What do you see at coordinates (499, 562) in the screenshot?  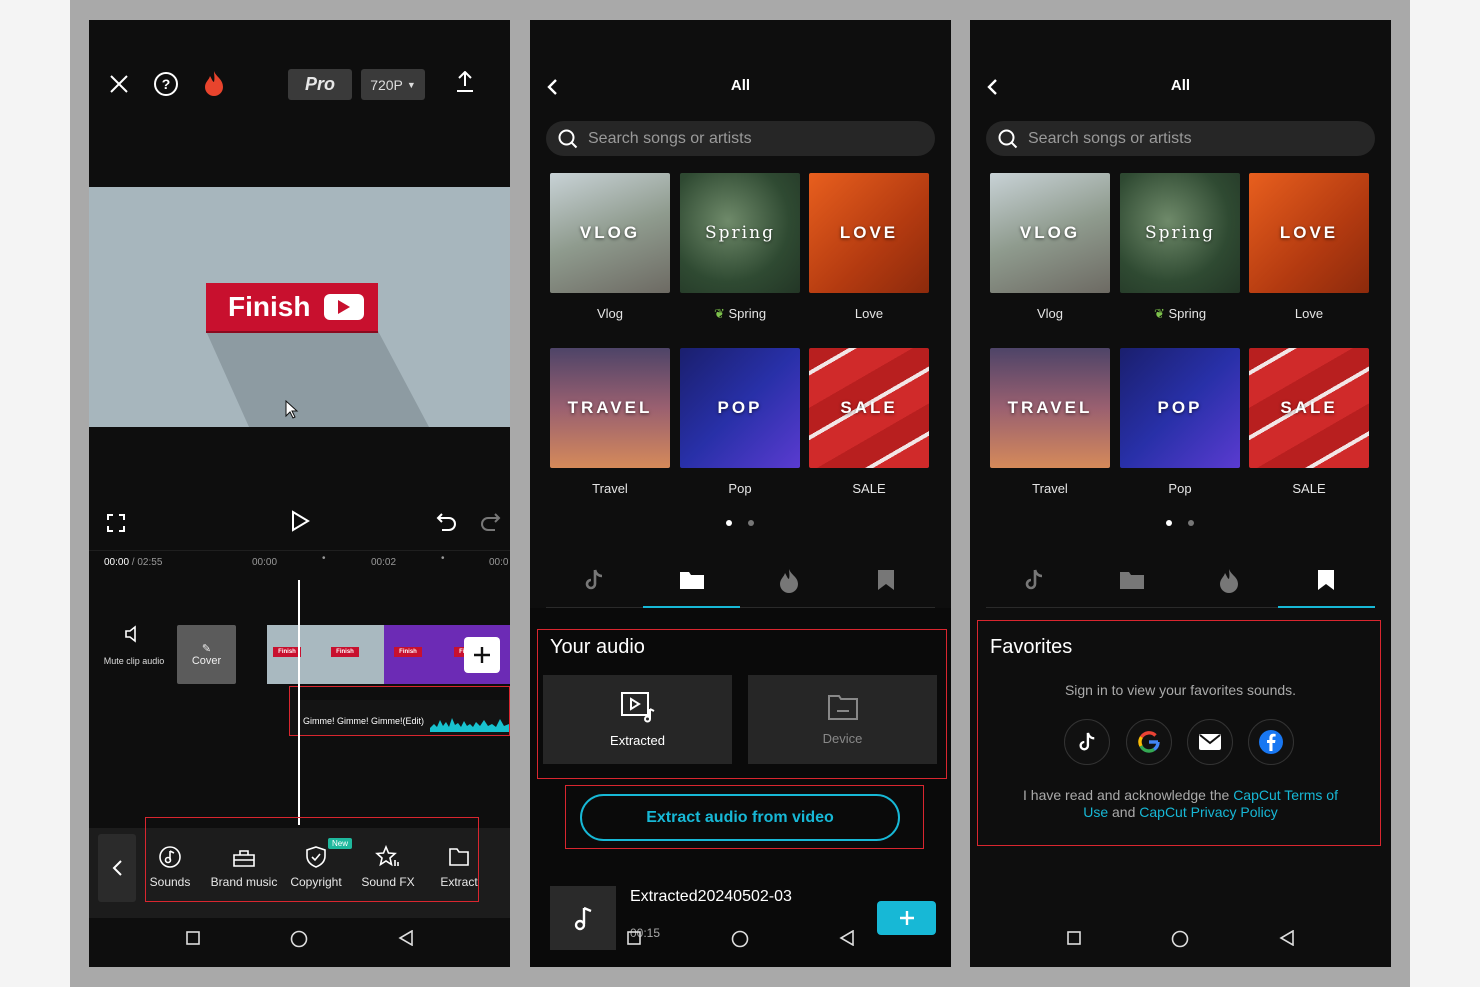 I see `ruler-tick: 00:0` at bounding box center [499, 562].